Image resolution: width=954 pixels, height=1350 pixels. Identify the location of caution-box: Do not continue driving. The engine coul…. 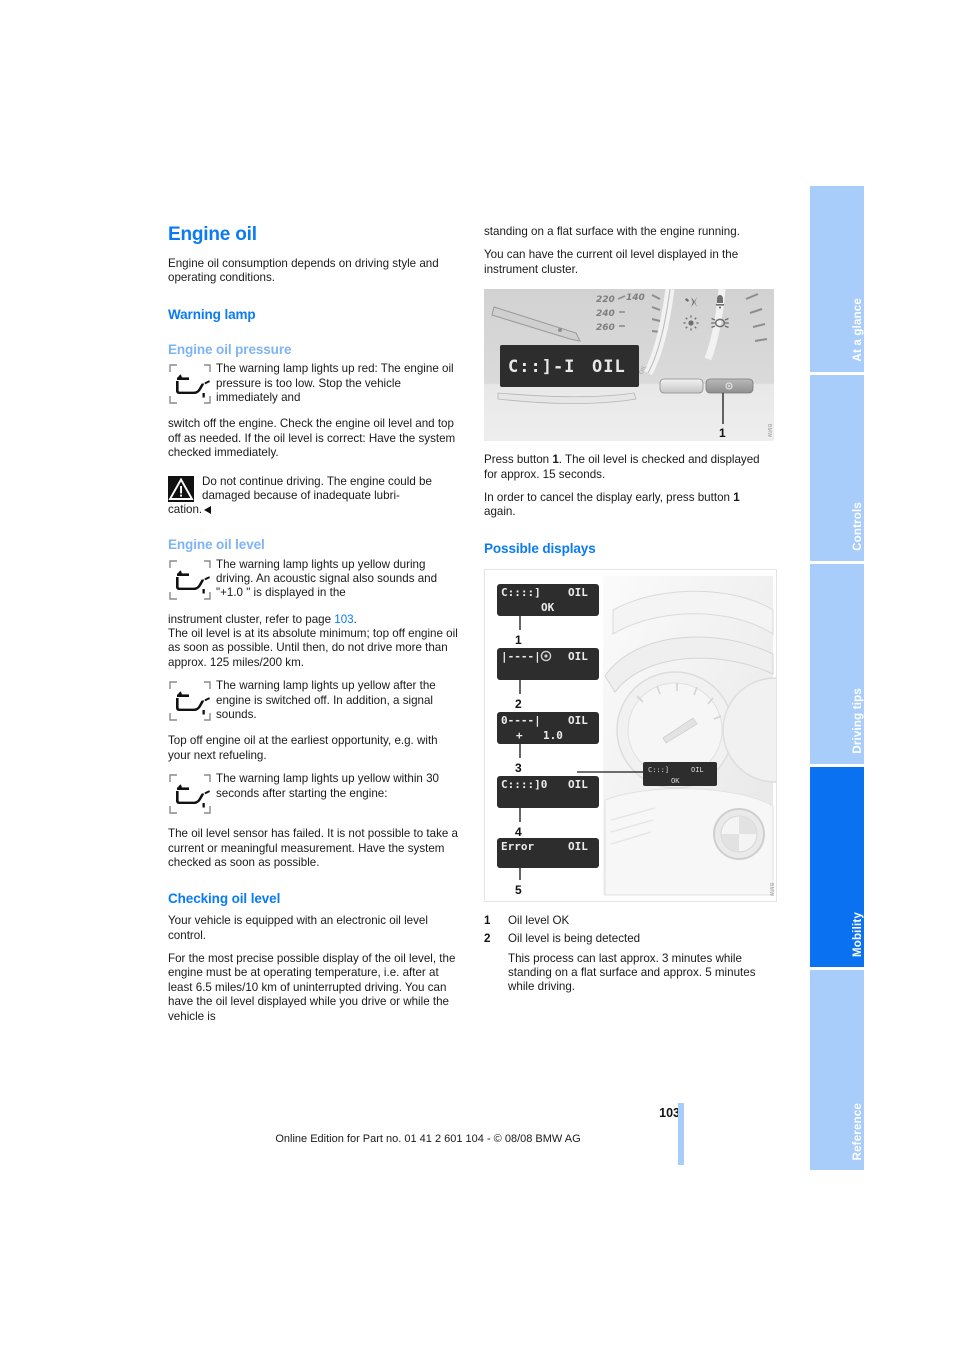
(313, 496).